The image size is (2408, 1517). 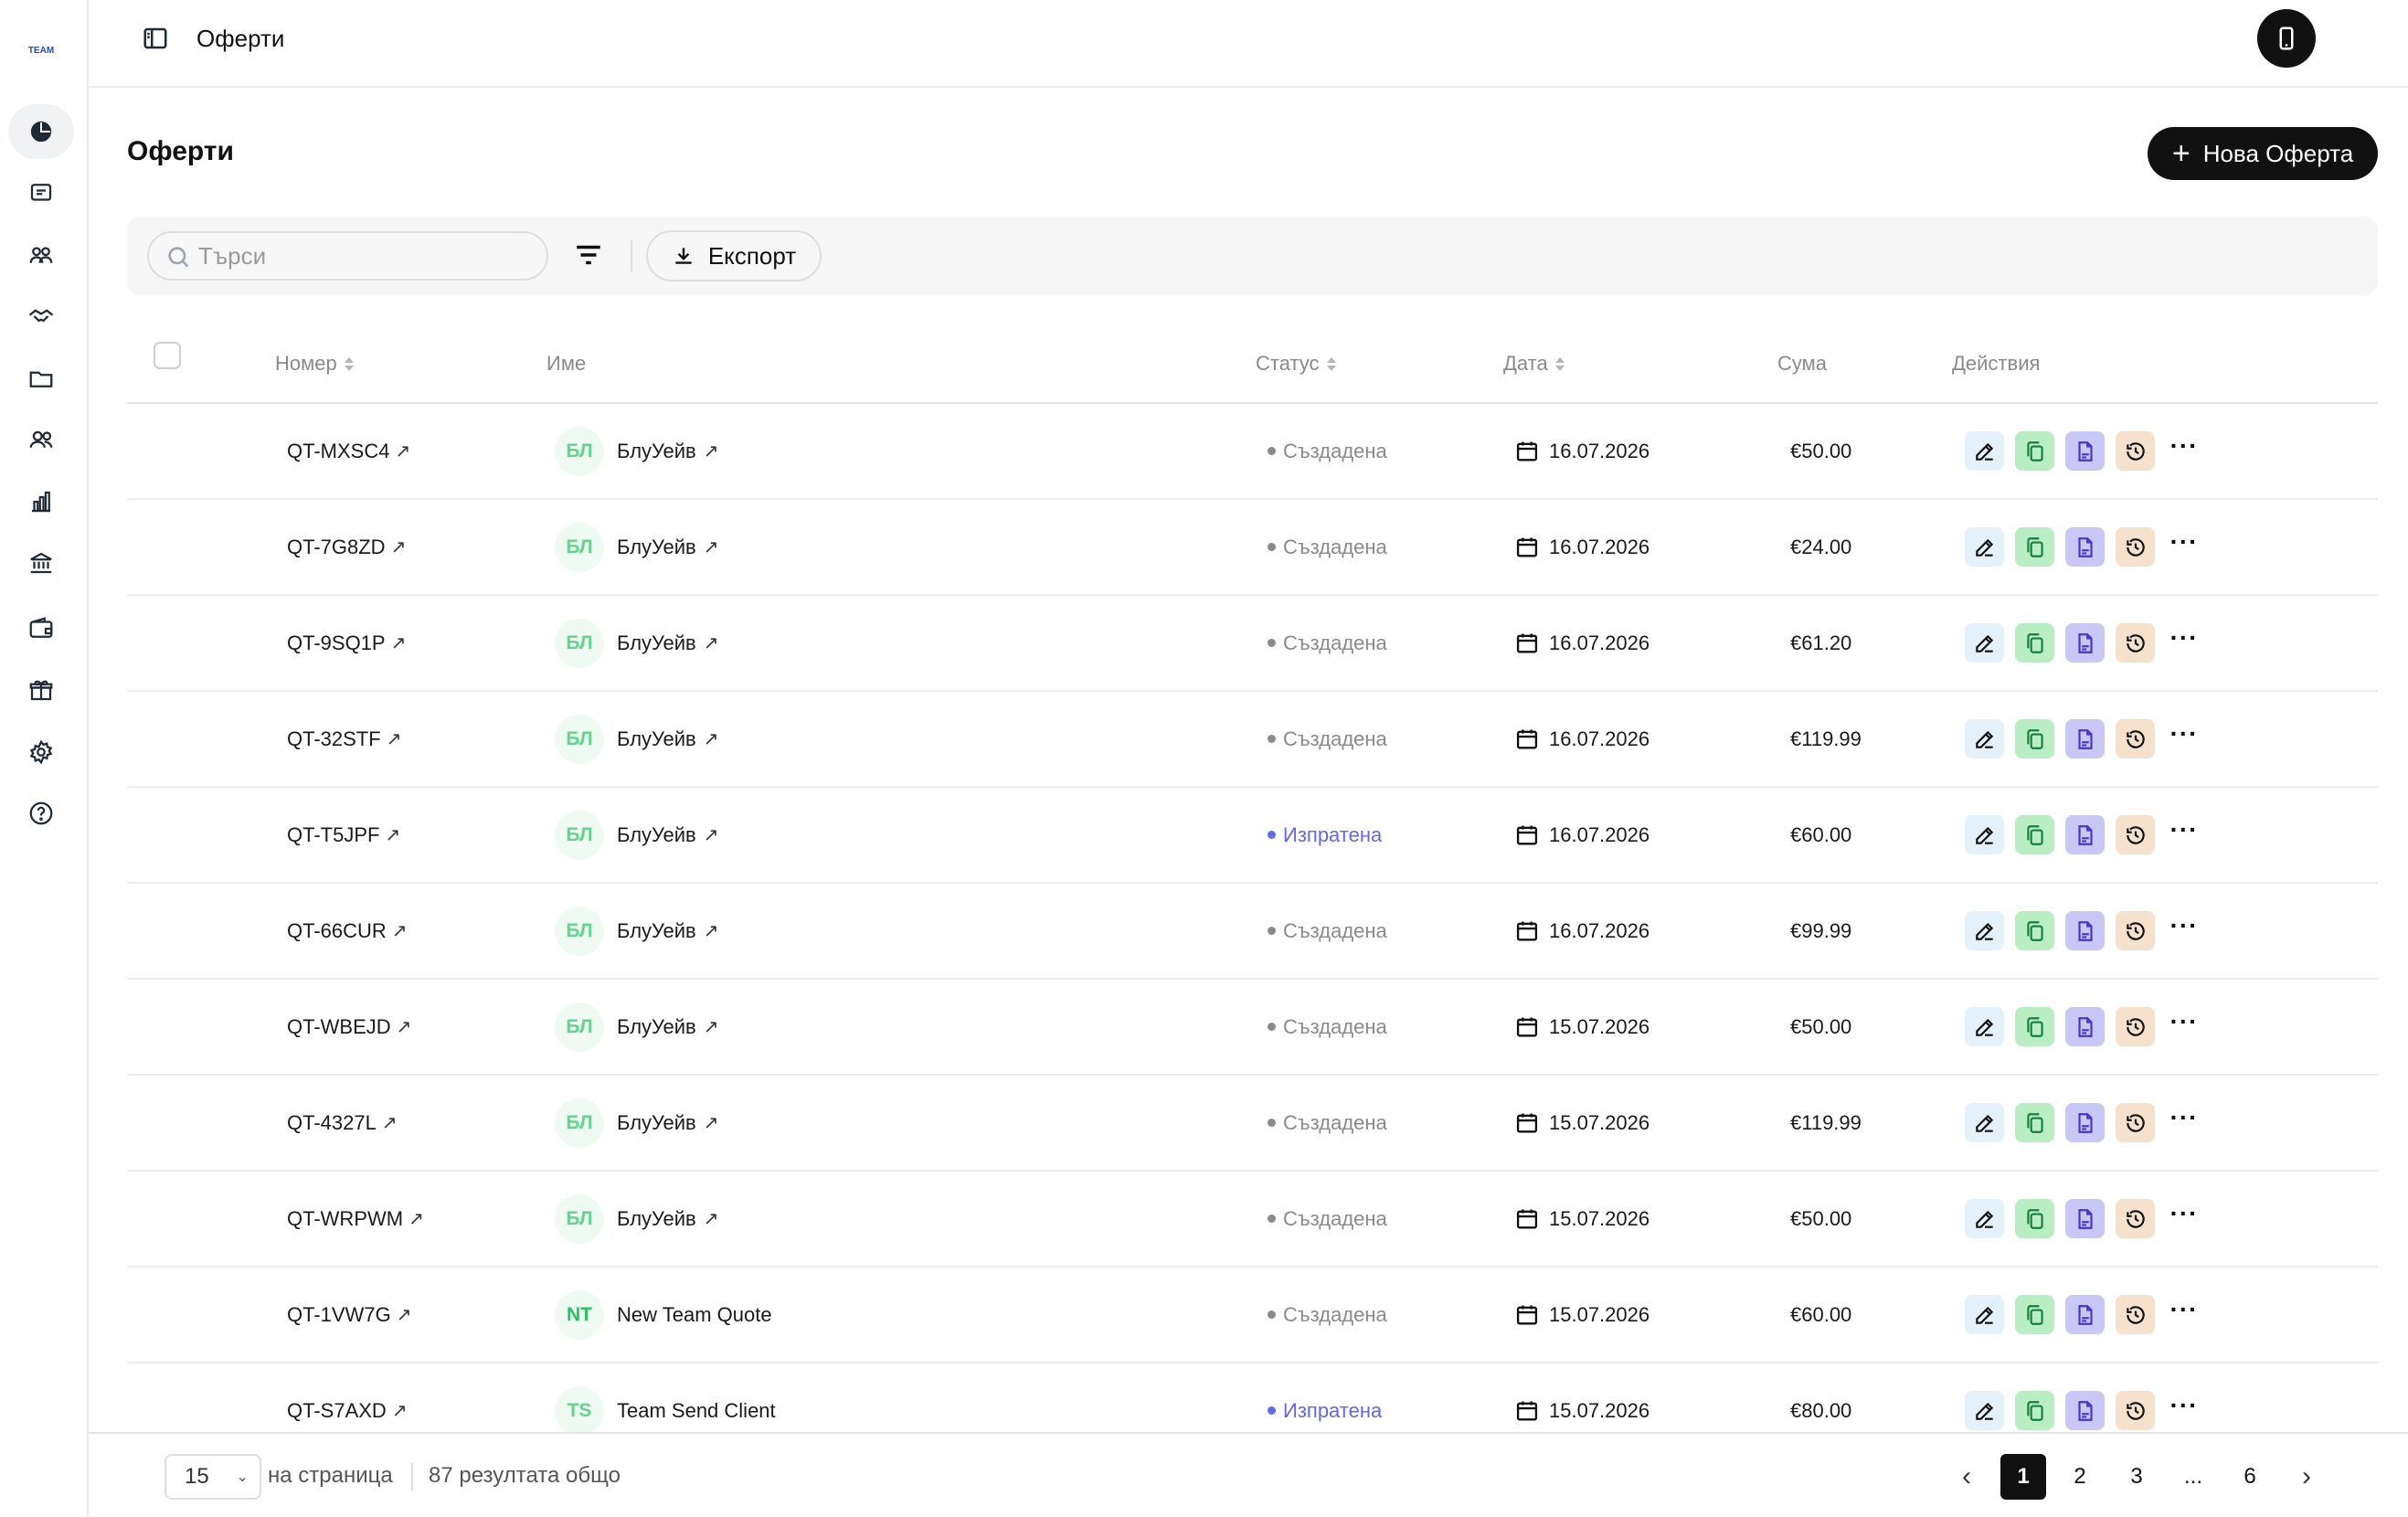 I want to click on sidebar-item-pie-chart, so click(x=41, y=131).